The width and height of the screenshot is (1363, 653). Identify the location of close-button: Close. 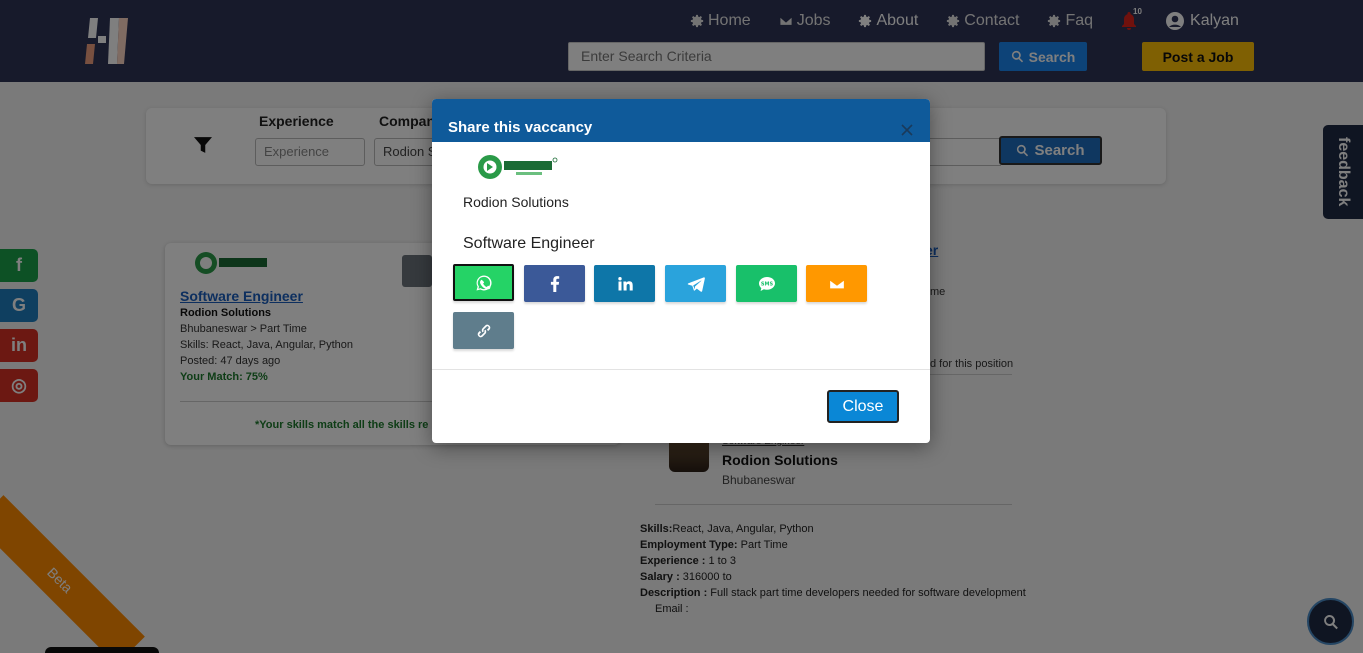
(863, 406).